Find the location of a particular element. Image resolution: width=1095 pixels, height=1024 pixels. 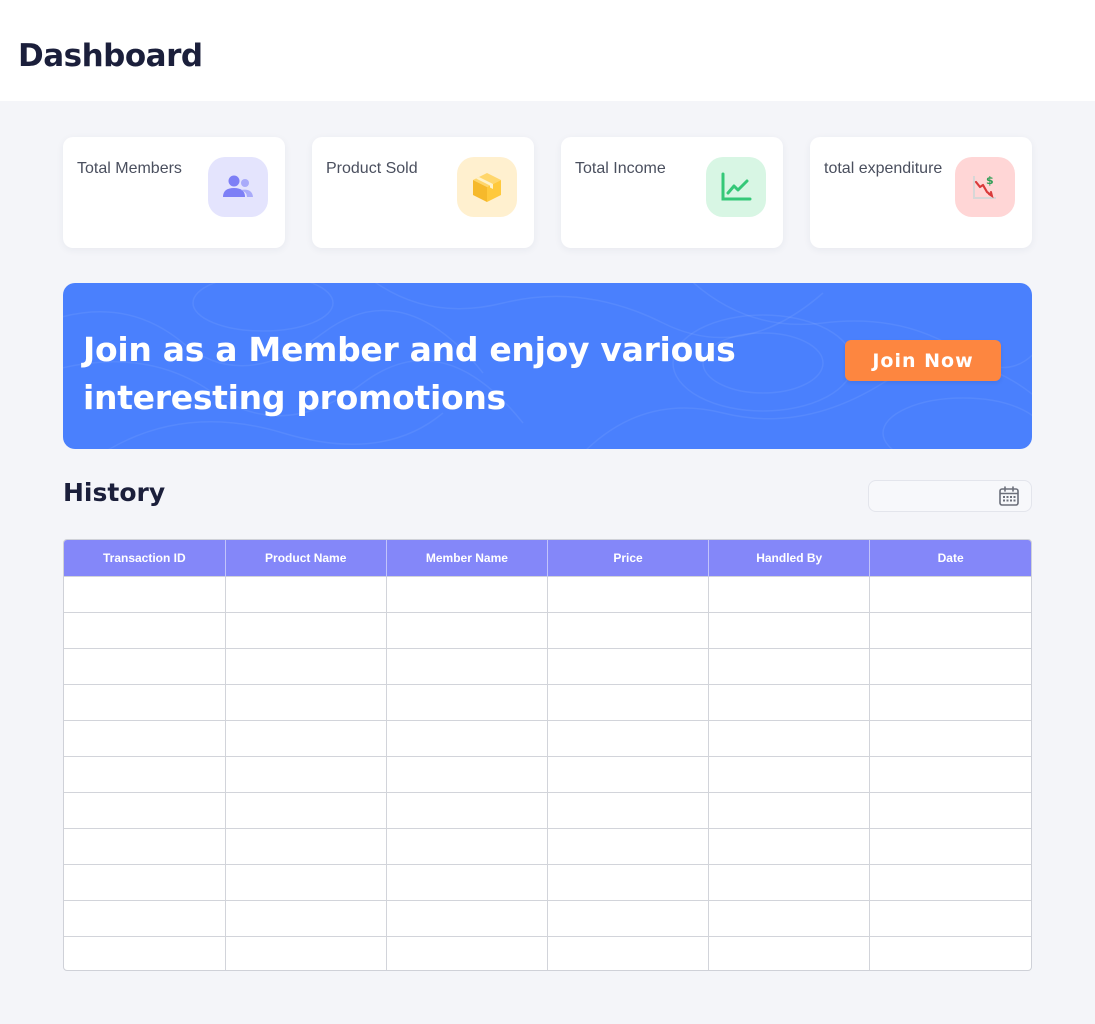

stat-card-total-members: Total Members is located at coordinates (174, 192).